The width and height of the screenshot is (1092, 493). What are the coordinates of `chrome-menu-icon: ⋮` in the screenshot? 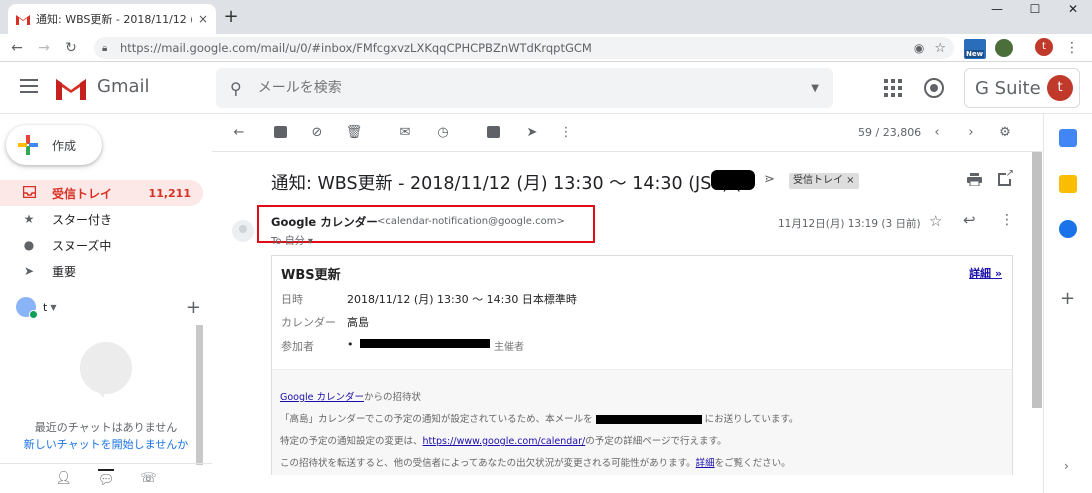 It's located at (1072, 48).